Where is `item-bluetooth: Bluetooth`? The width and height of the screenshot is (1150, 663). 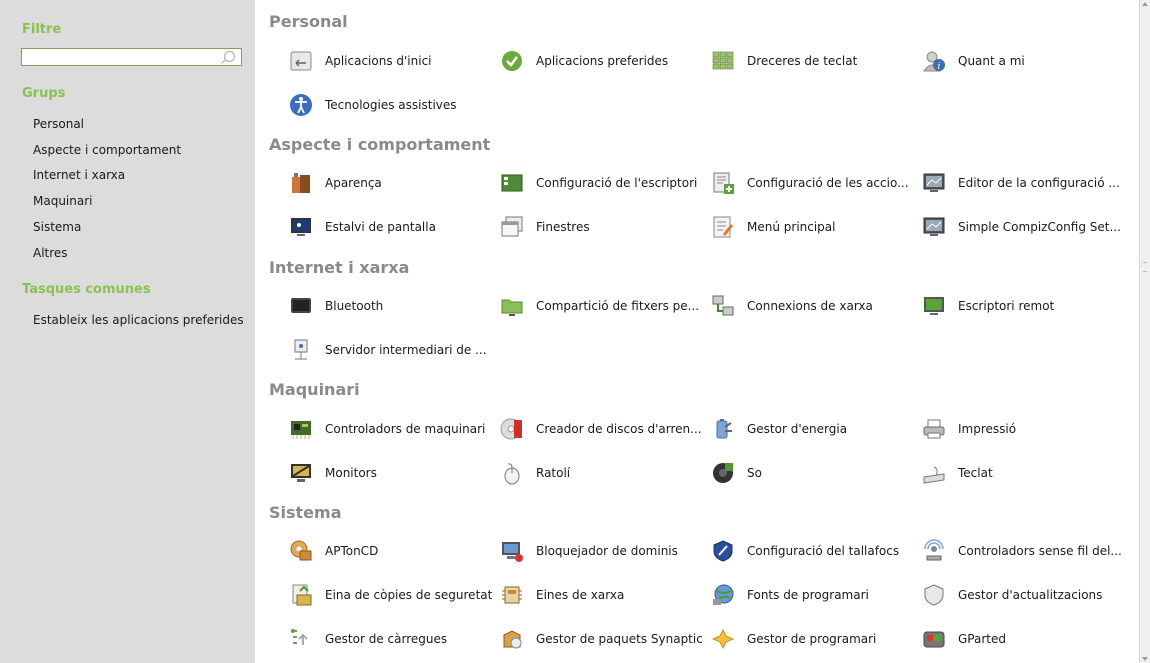
item-bluetooth: Bluetooth is located at coordinates (335, 306).